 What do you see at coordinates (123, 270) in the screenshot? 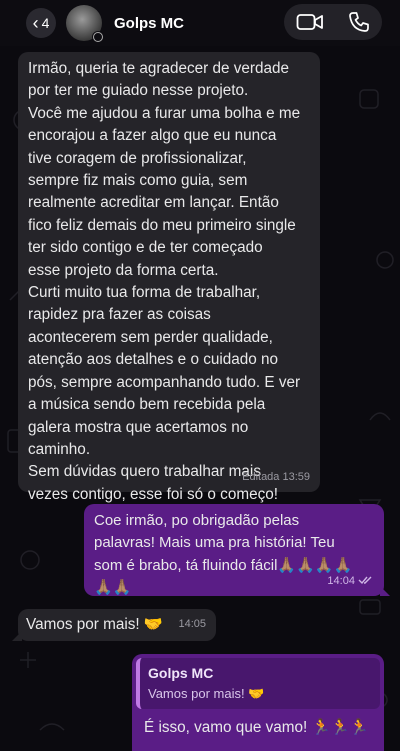
I see `message-line: esse projeto da forma certa.` at bounding box center [123, 270].